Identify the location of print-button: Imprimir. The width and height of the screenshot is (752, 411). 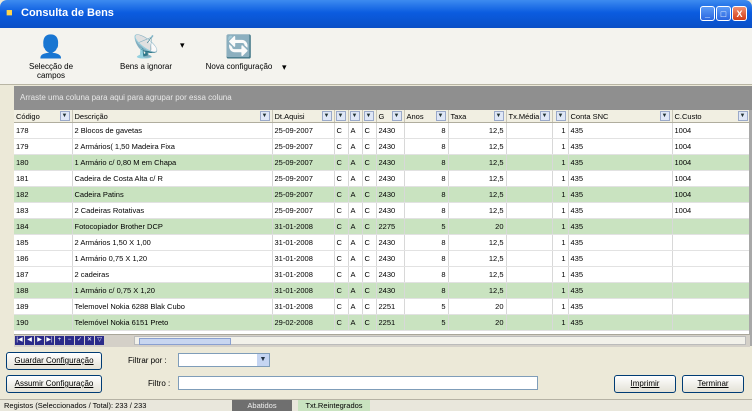
(645, 384).